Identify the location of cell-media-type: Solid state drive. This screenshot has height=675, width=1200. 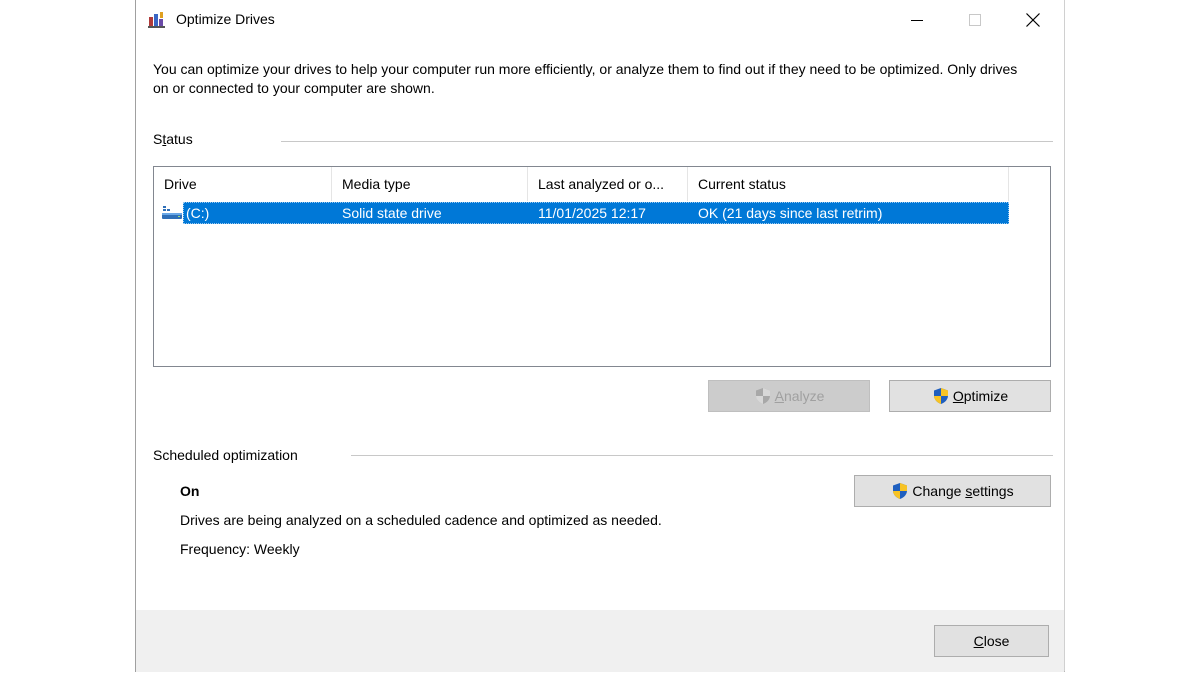
(392, 213).